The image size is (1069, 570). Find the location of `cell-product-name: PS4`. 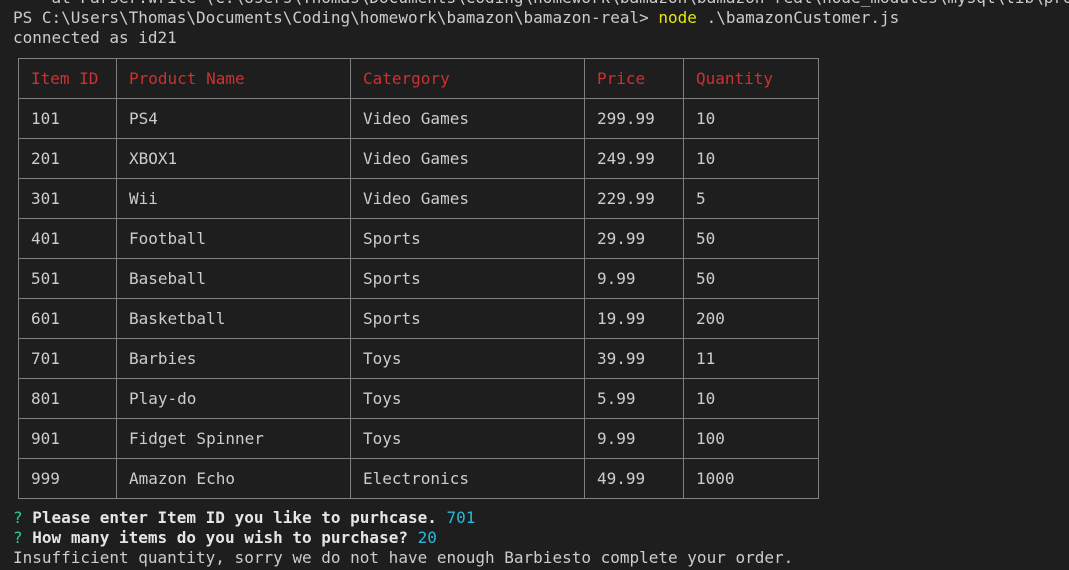

cell-product-name: PS4 is located at coordinates (233, 118).